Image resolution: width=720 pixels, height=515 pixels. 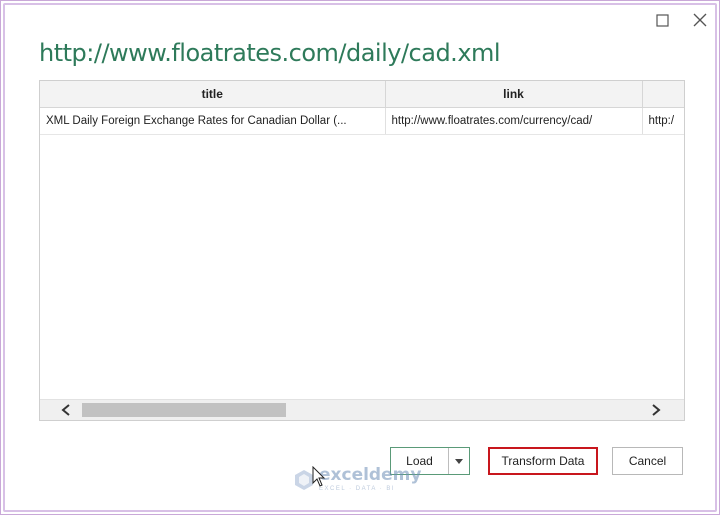 What do you see at coordinates (362, 409) in the screenshot?
I see `horizontal-scrollbar` at bounding box center [362, 409].